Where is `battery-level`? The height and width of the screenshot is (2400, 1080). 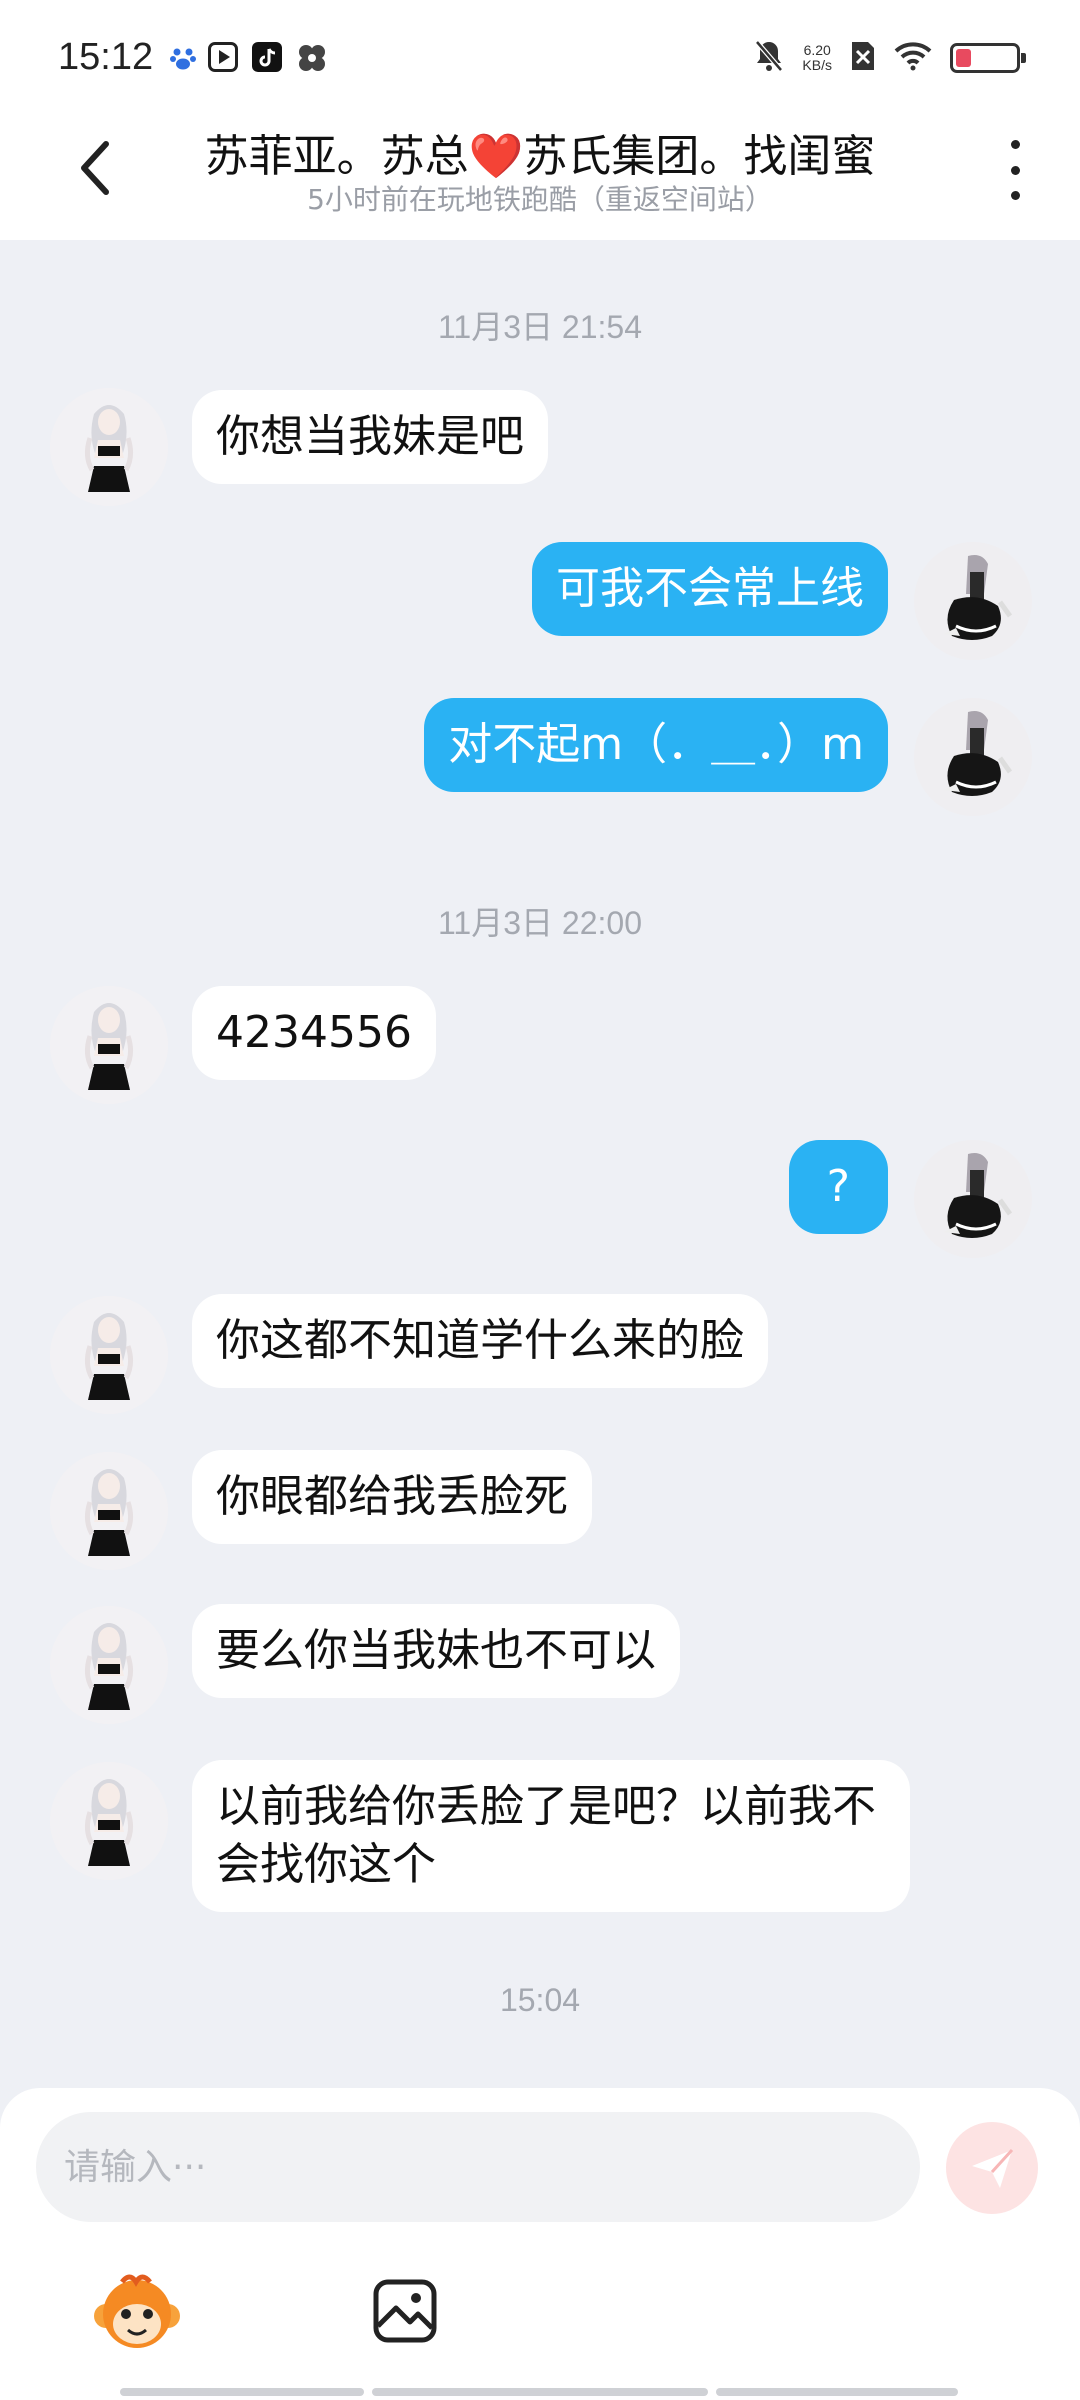 battery-level is located at coordinates (963, 58).